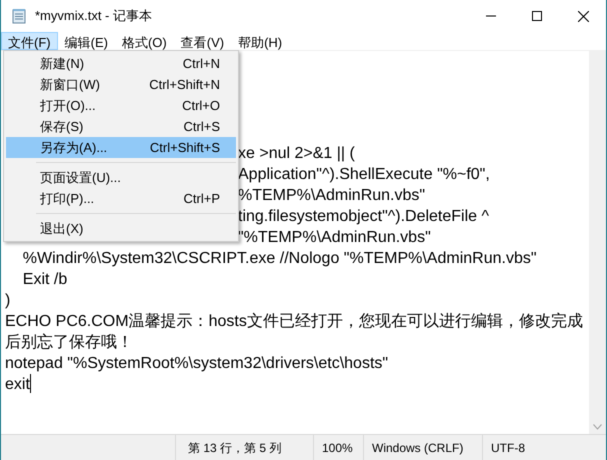  Describe the element at coordinates (7, 301) in the screenshot. I see `text-line: )` at that location.